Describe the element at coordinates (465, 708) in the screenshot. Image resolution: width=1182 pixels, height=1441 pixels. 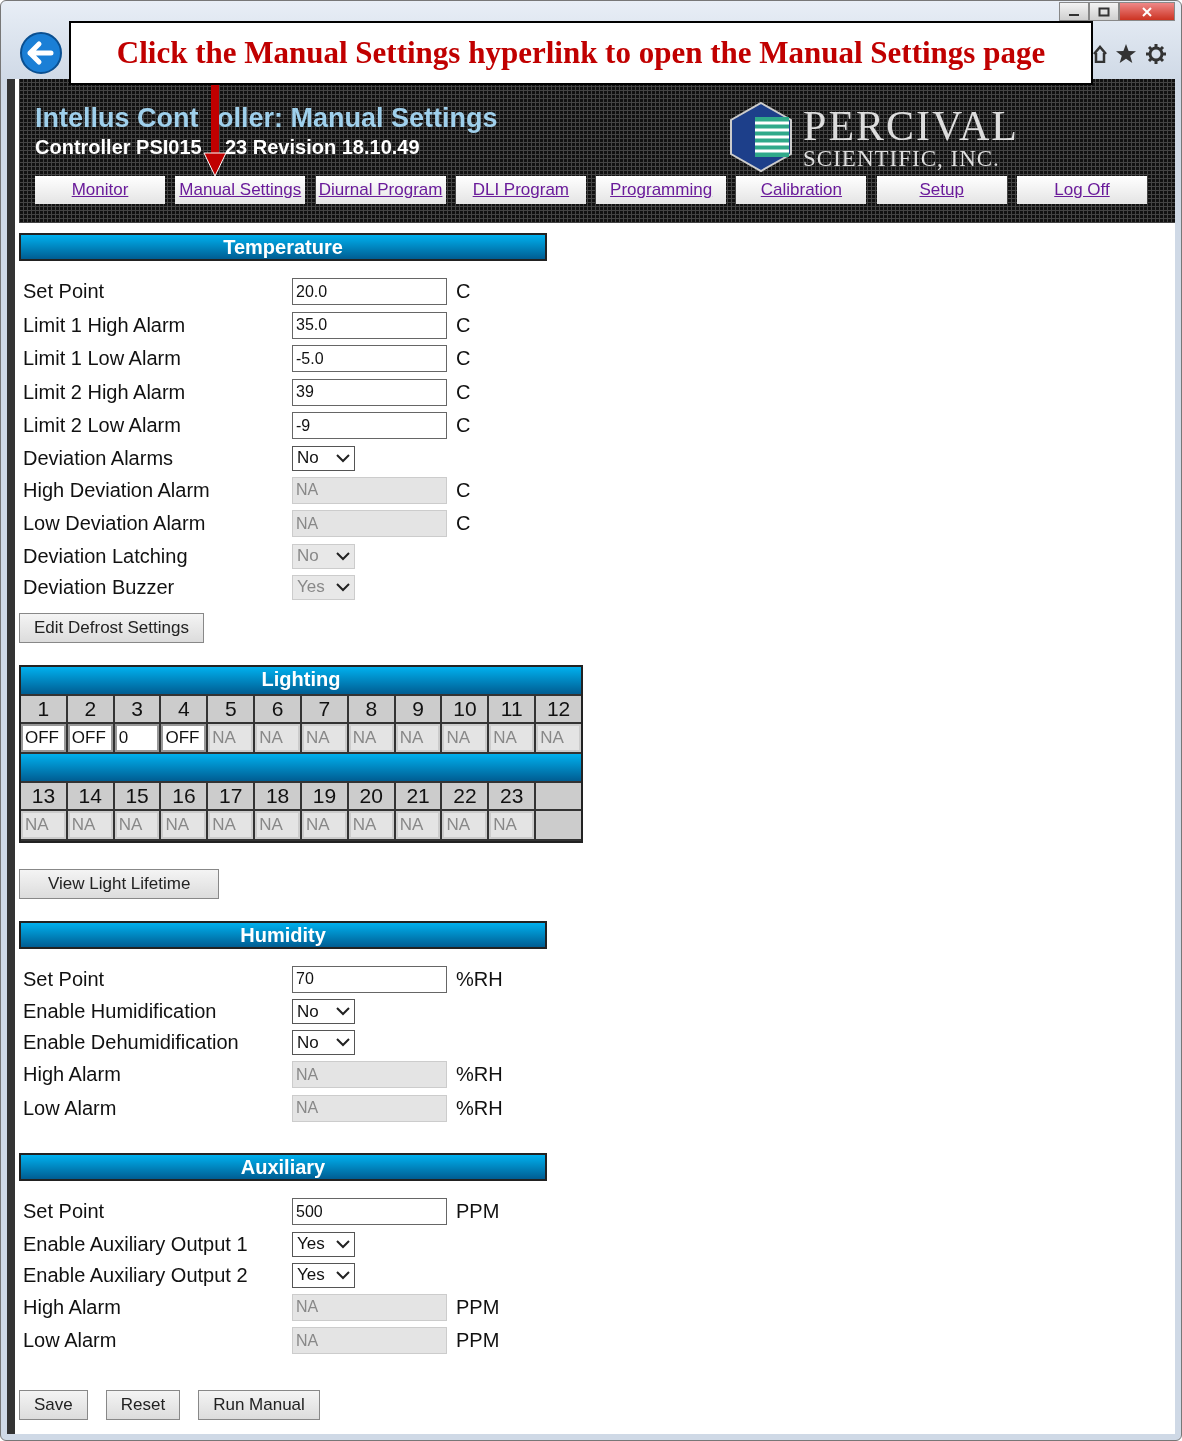
I see `channel-number: 10` at that location.